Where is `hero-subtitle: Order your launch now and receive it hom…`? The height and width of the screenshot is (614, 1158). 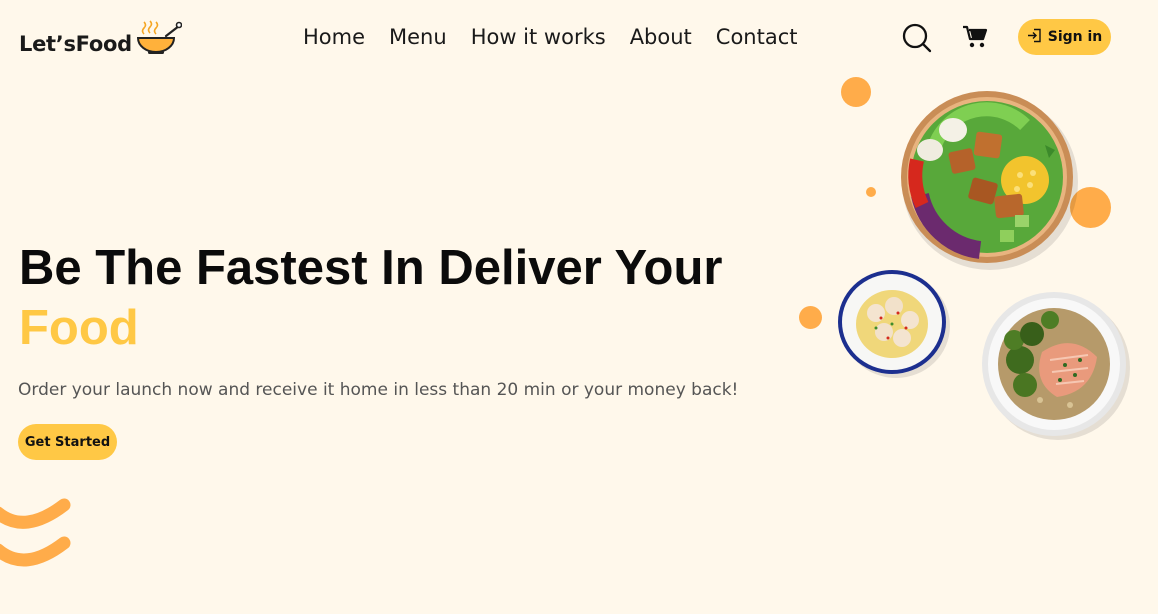
hero-subtitle: Order your launch now and receive it hom… is located at coordinates (378, 390).